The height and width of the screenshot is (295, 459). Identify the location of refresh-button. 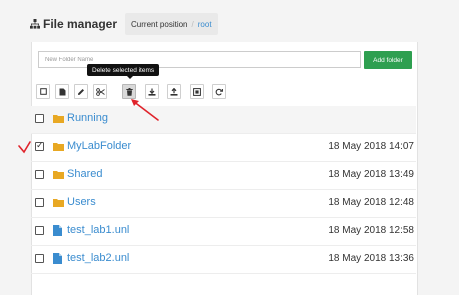
(219, 91).